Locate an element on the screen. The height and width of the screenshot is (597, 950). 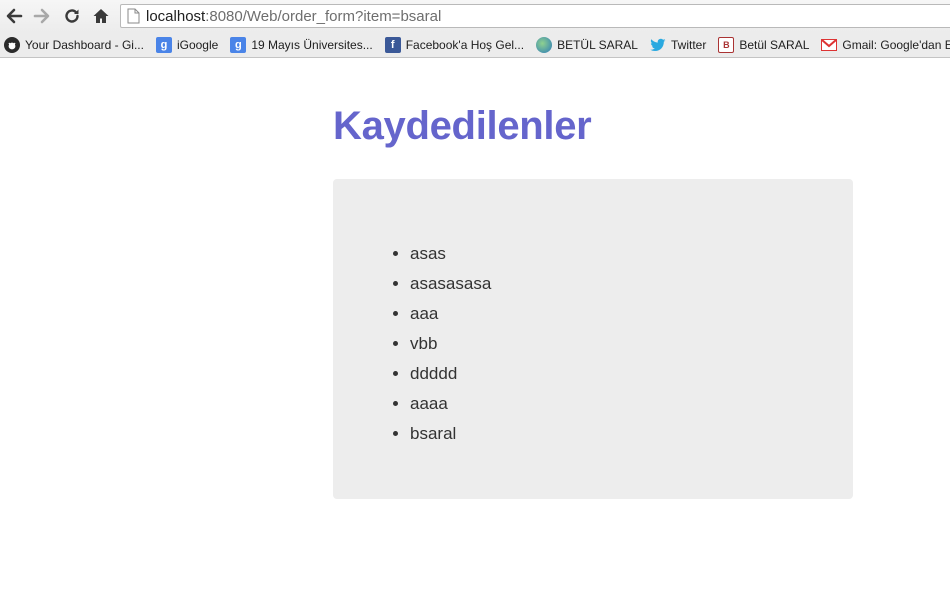
list-item: vbb is located at coordinates (450, 346).